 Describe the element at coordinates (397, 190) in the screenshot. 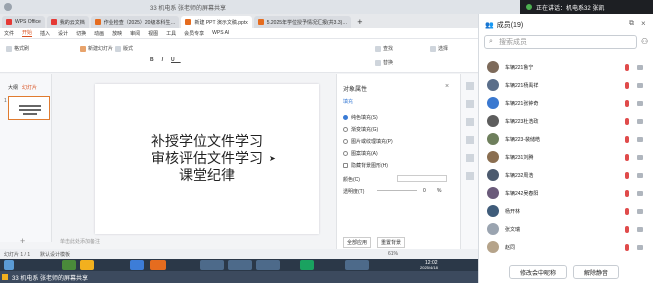

I see `transparency-slider` at that location.